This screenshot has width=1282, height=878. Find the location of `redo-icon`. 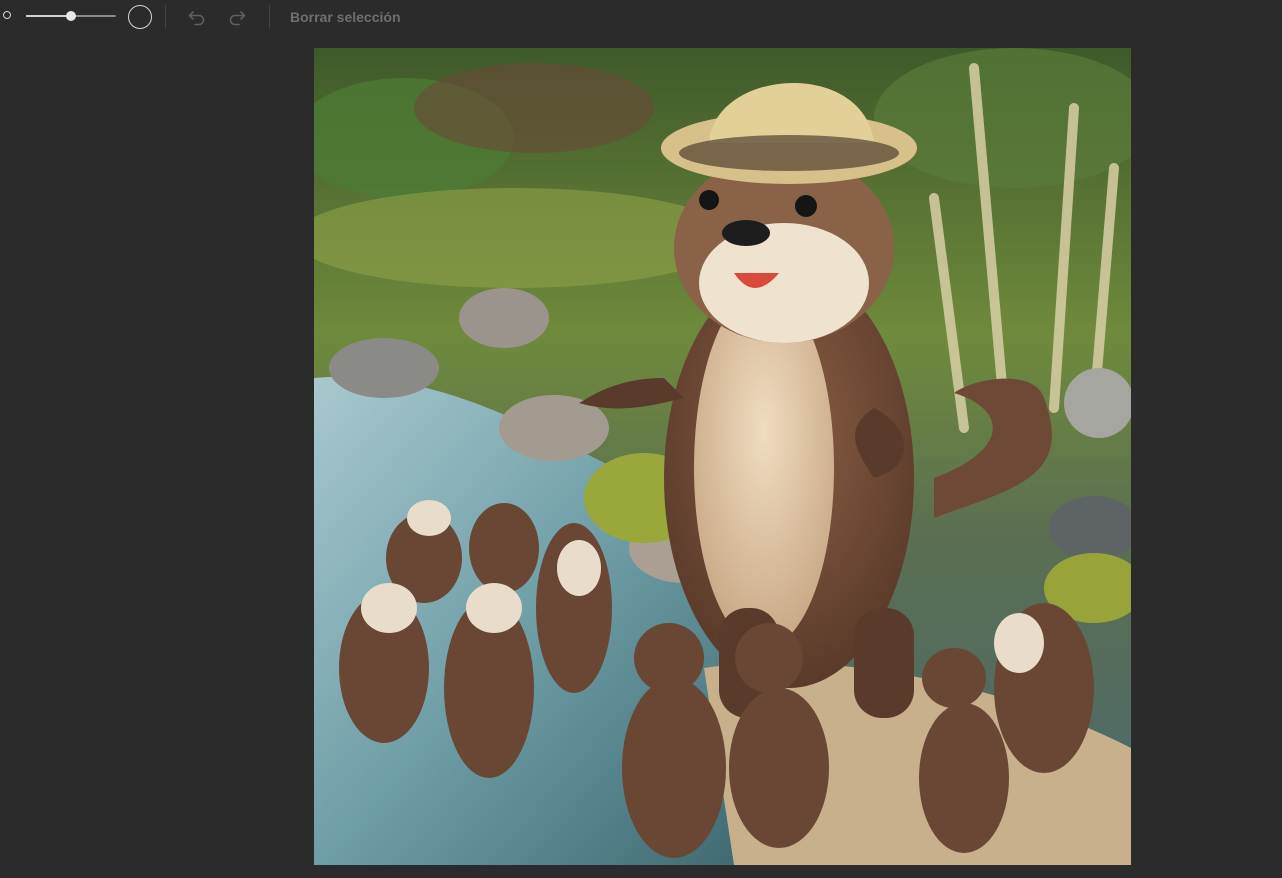

redo-icon is located at coordinates (237, 18).